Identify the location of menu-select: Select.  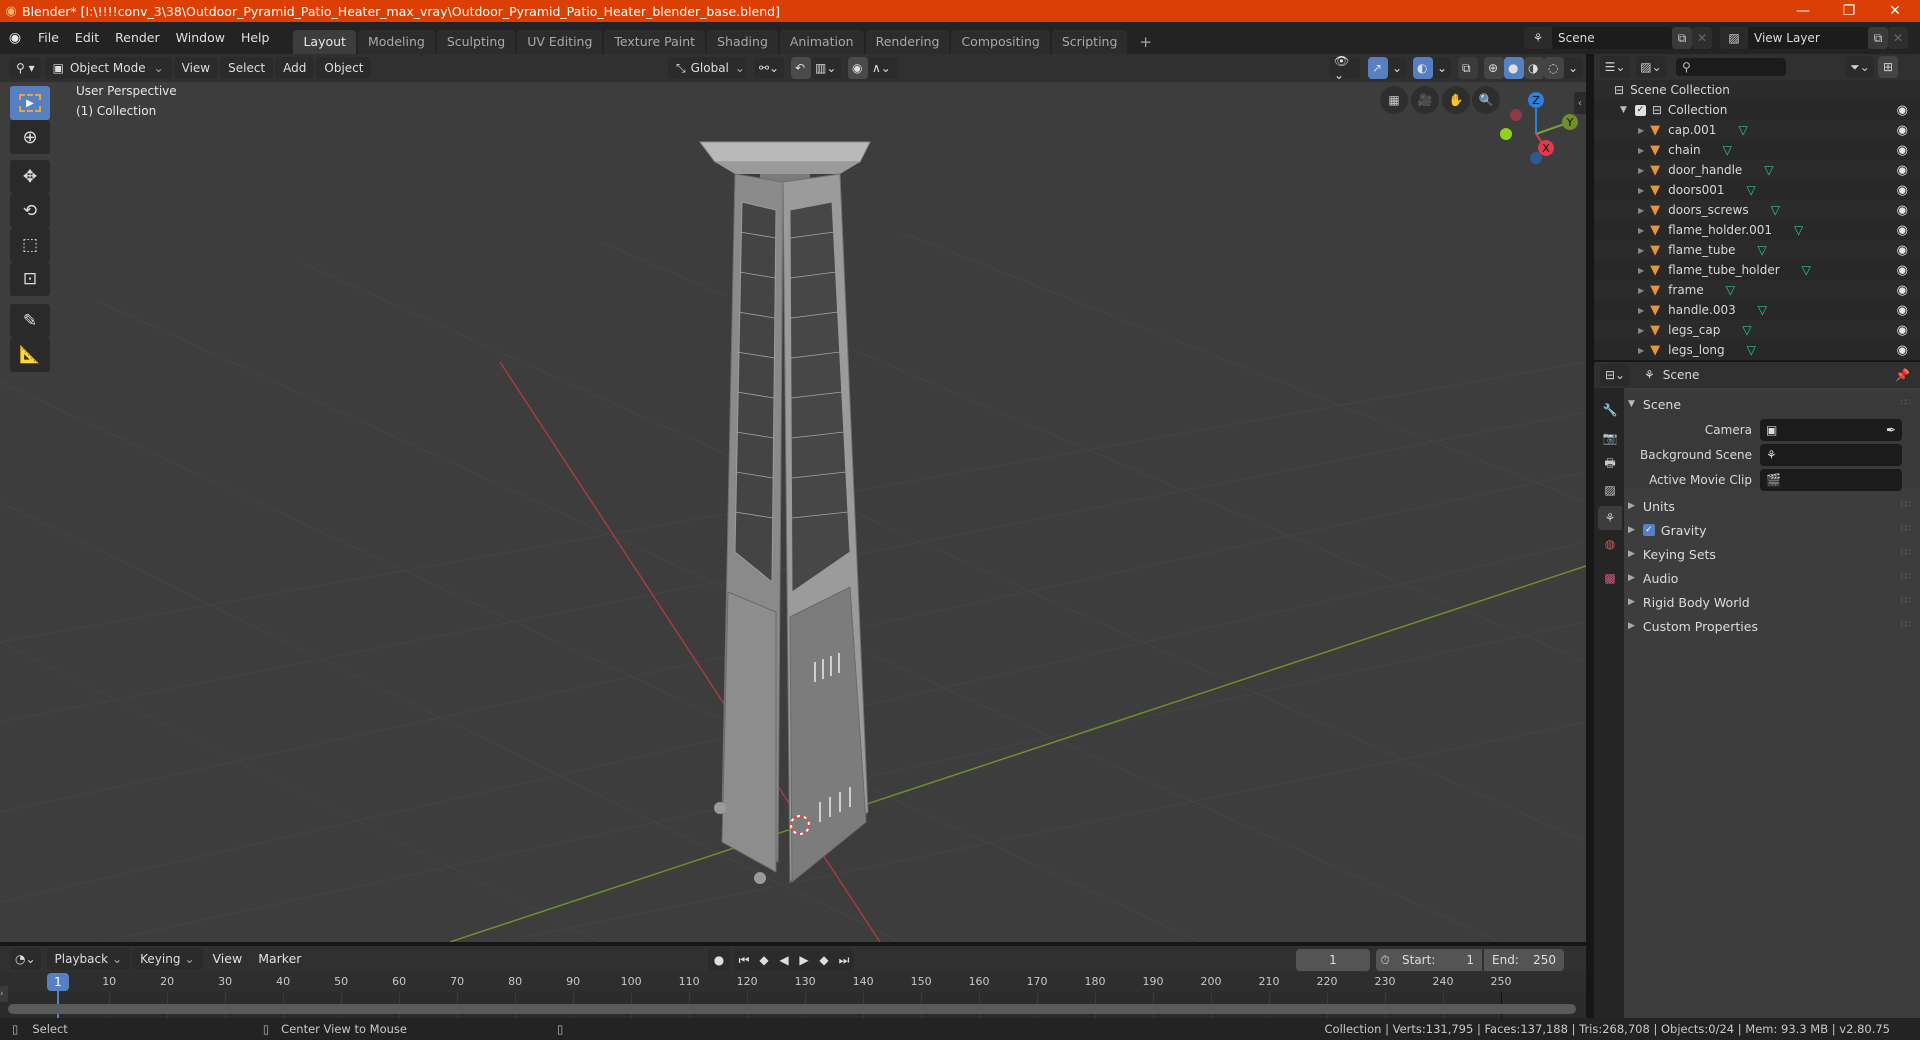
(247, 68).